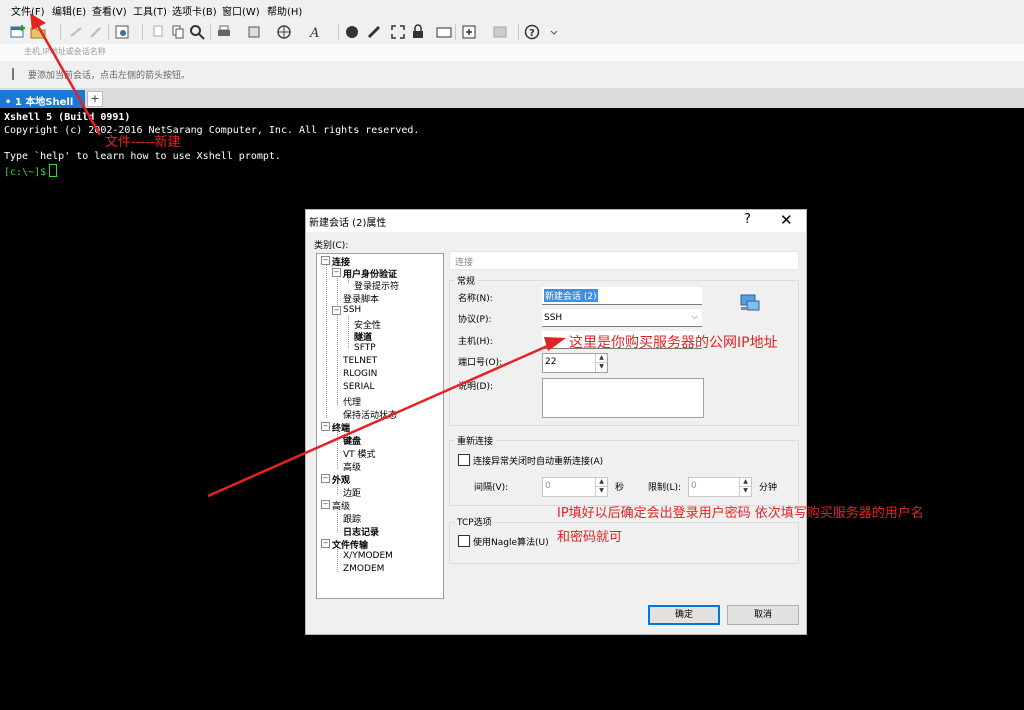 The height and width of the screenshot is (710, 1024). Describe the element at coordinates (38, 32) in the screenshot. I see `open-folder-icon` at that location.